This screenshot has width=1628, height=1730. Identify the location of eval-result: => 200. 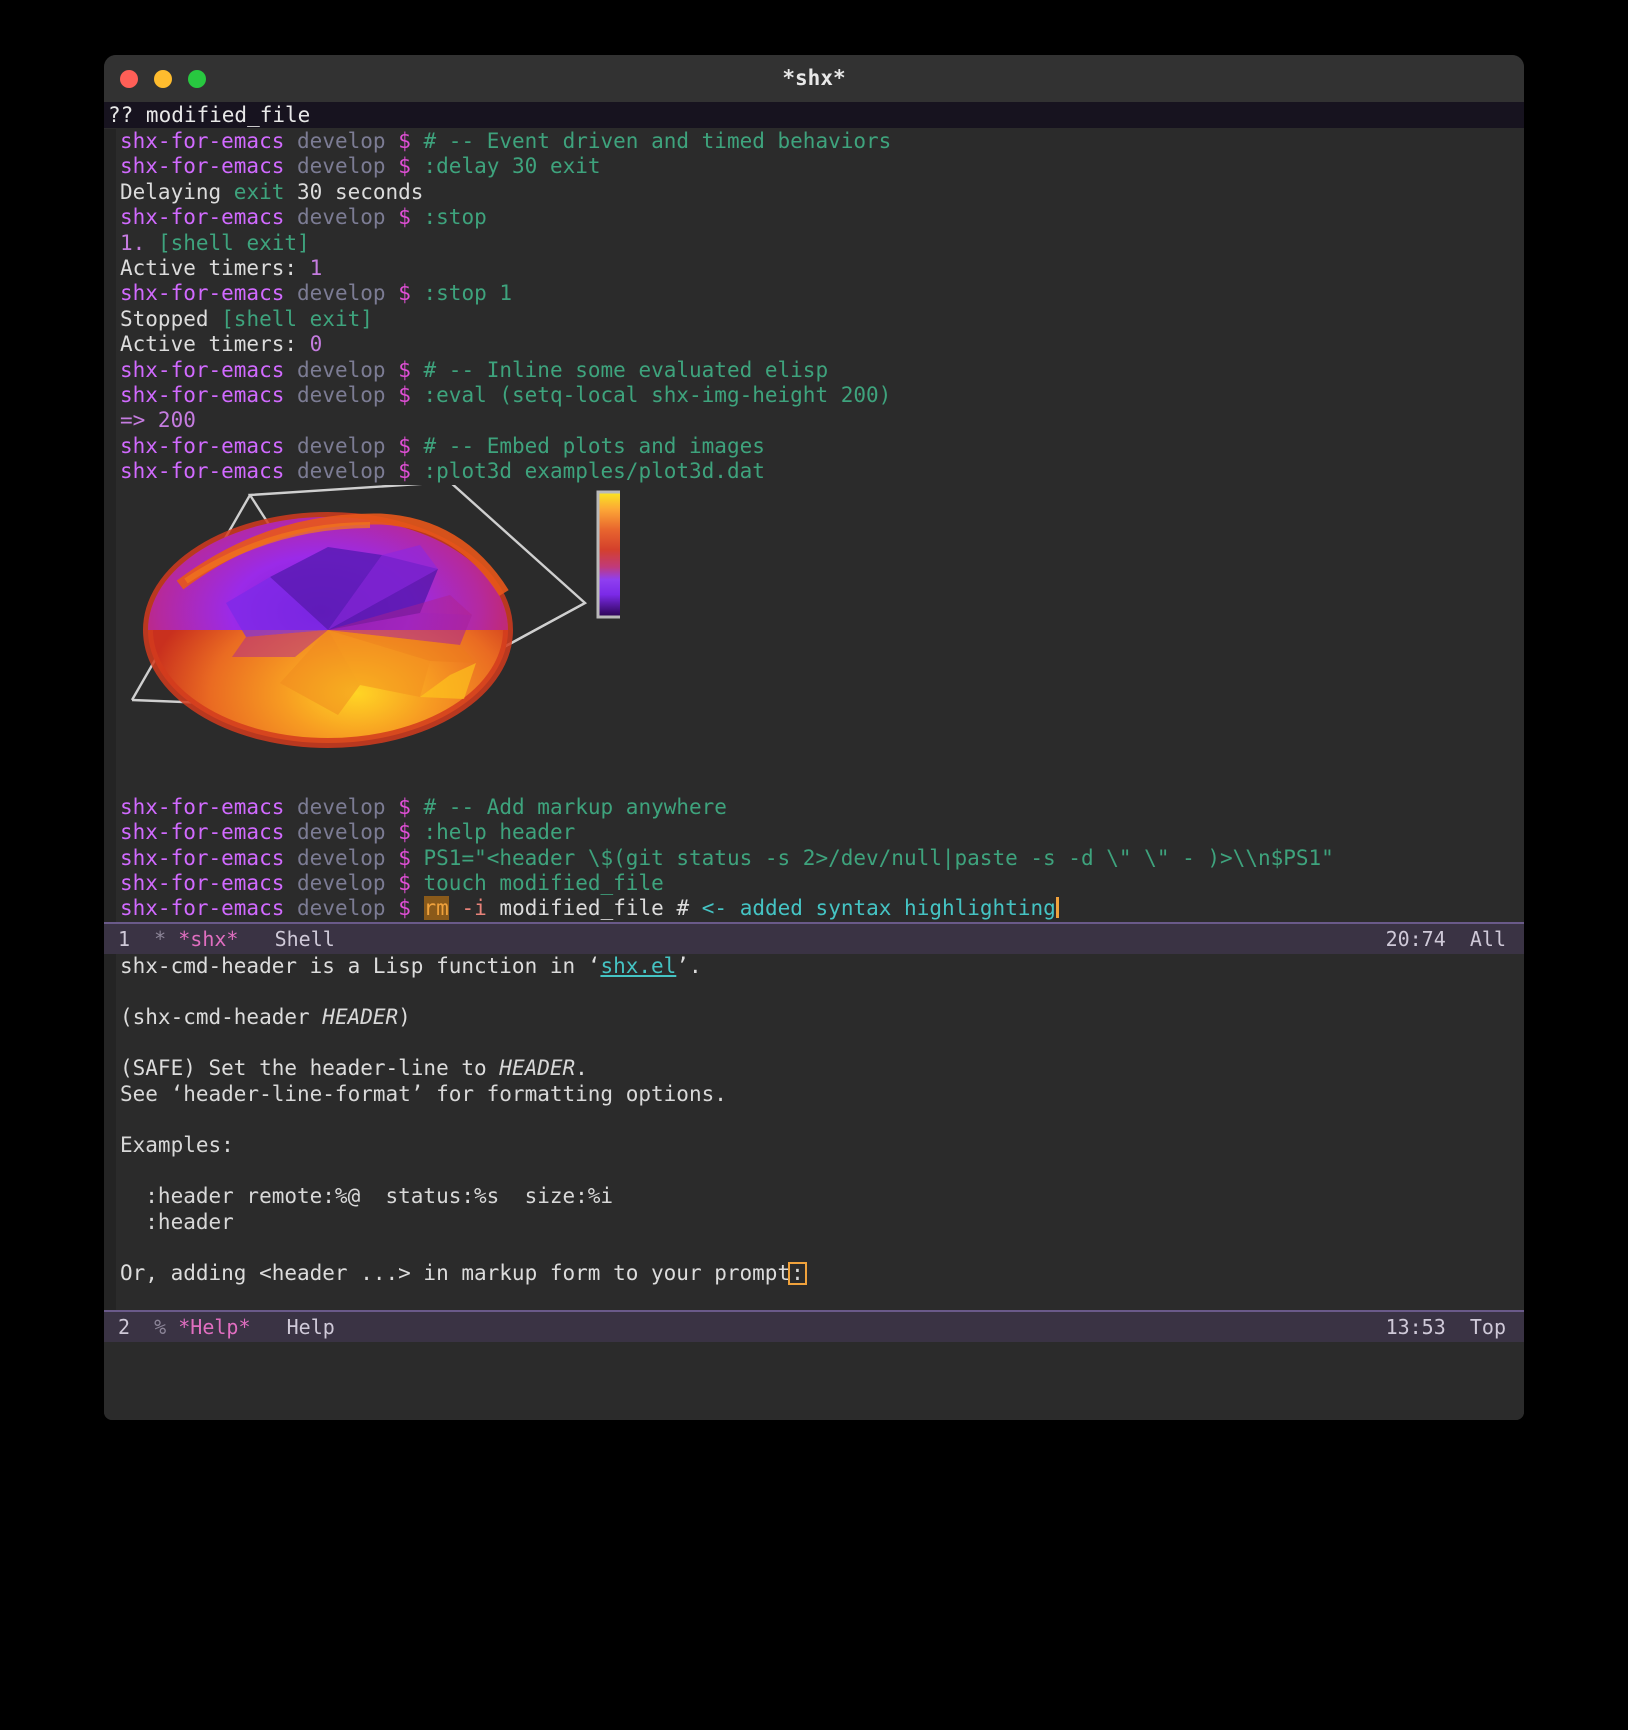
(158, 420).